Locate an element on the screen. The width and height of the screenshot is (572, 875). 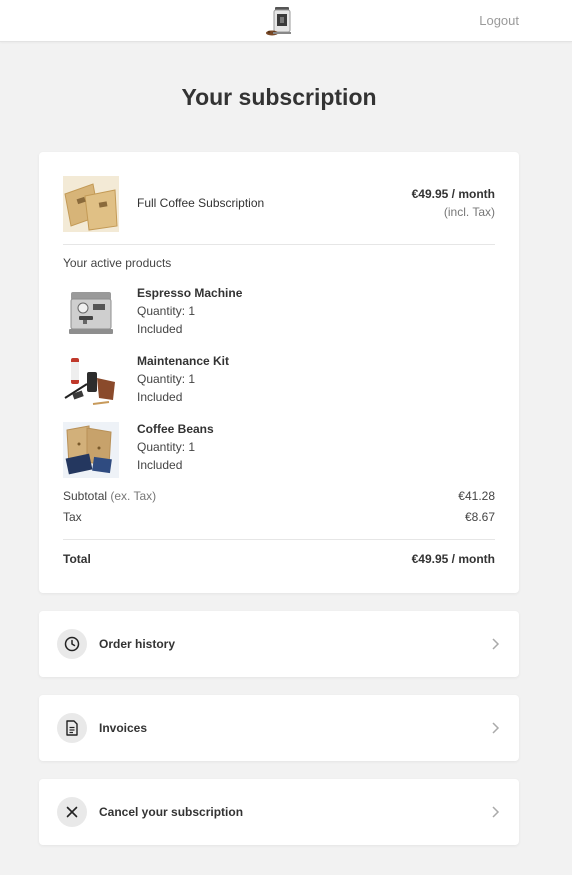
clock-icon is located at coordinates (72, 644).